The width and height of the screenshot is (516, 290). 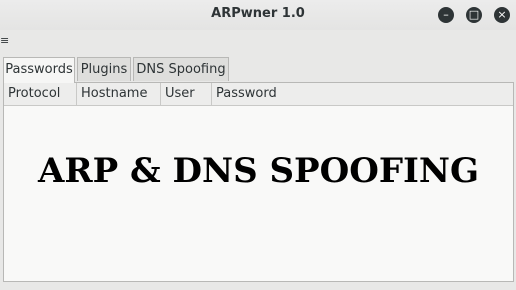 I want to click on minimize-icon: –, so click(x=446, y=15).